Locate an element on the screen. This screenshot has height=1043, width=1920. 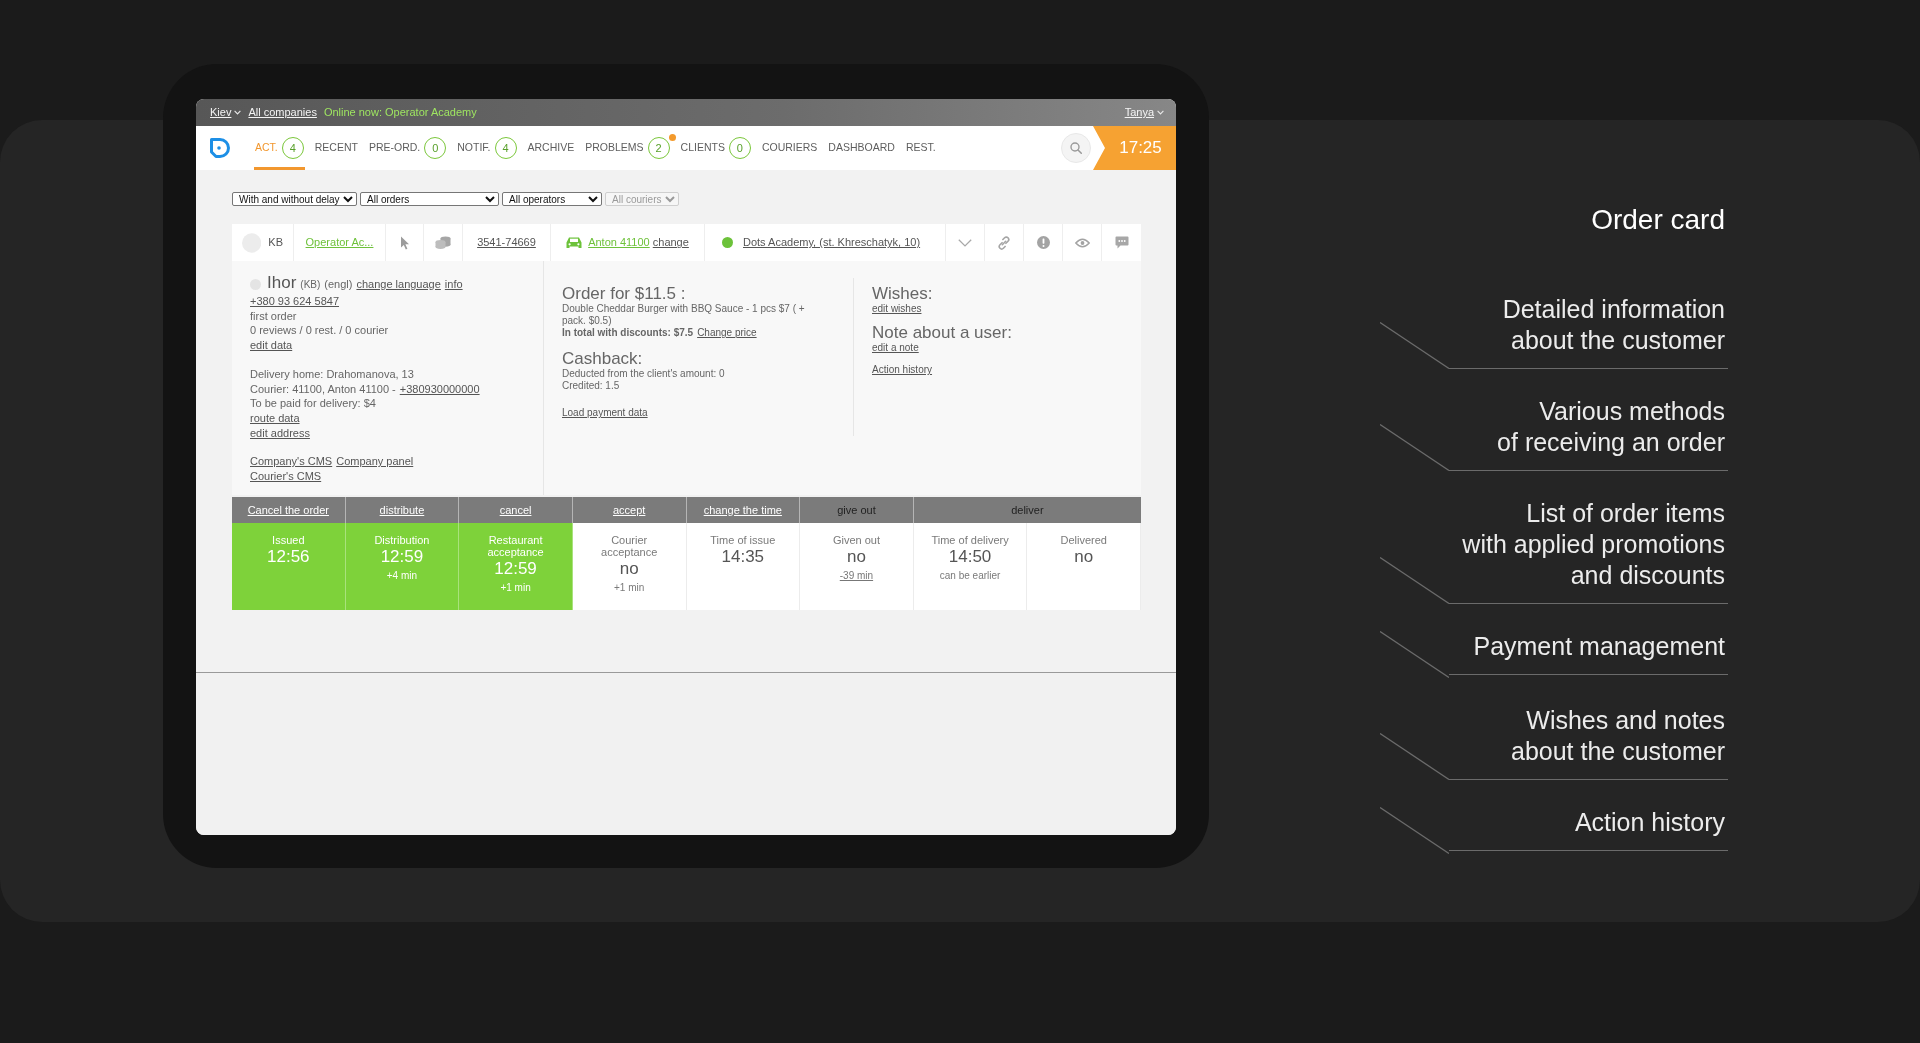
annotation-text: Various methods of receiving an order is located at coordinates (1611, 427).